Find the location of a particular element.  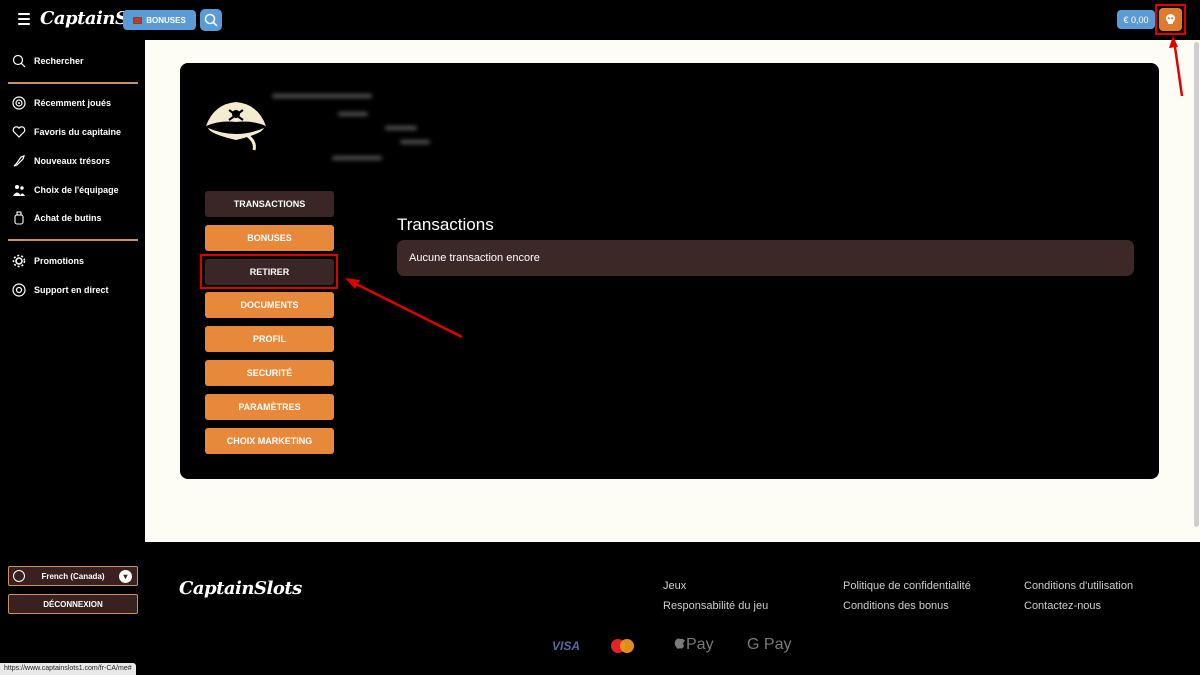

sidebar-item-search: Rechercher is located at coordinates (48, 61).